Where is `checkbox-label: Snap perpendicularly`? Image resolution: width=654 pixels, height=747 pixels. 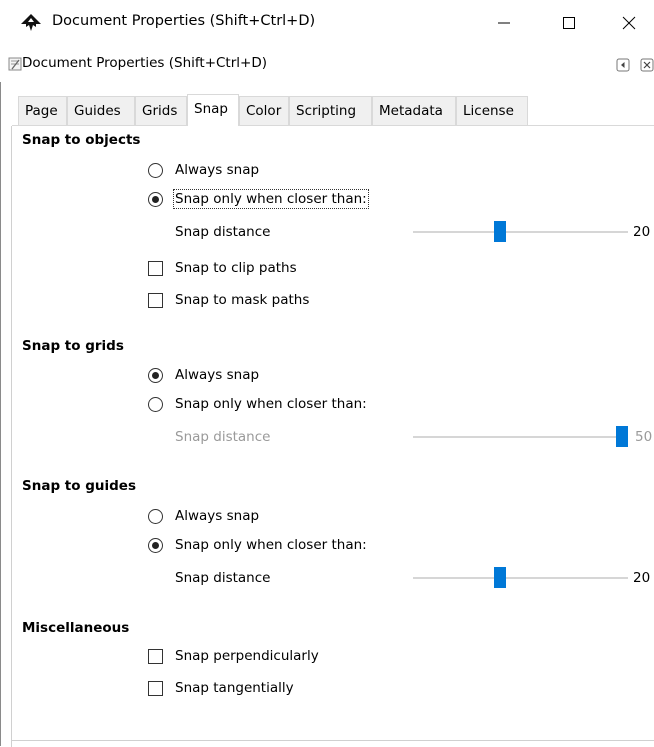 checkbox-label: Snap perpendicularly is located at coordinates (247, 656).